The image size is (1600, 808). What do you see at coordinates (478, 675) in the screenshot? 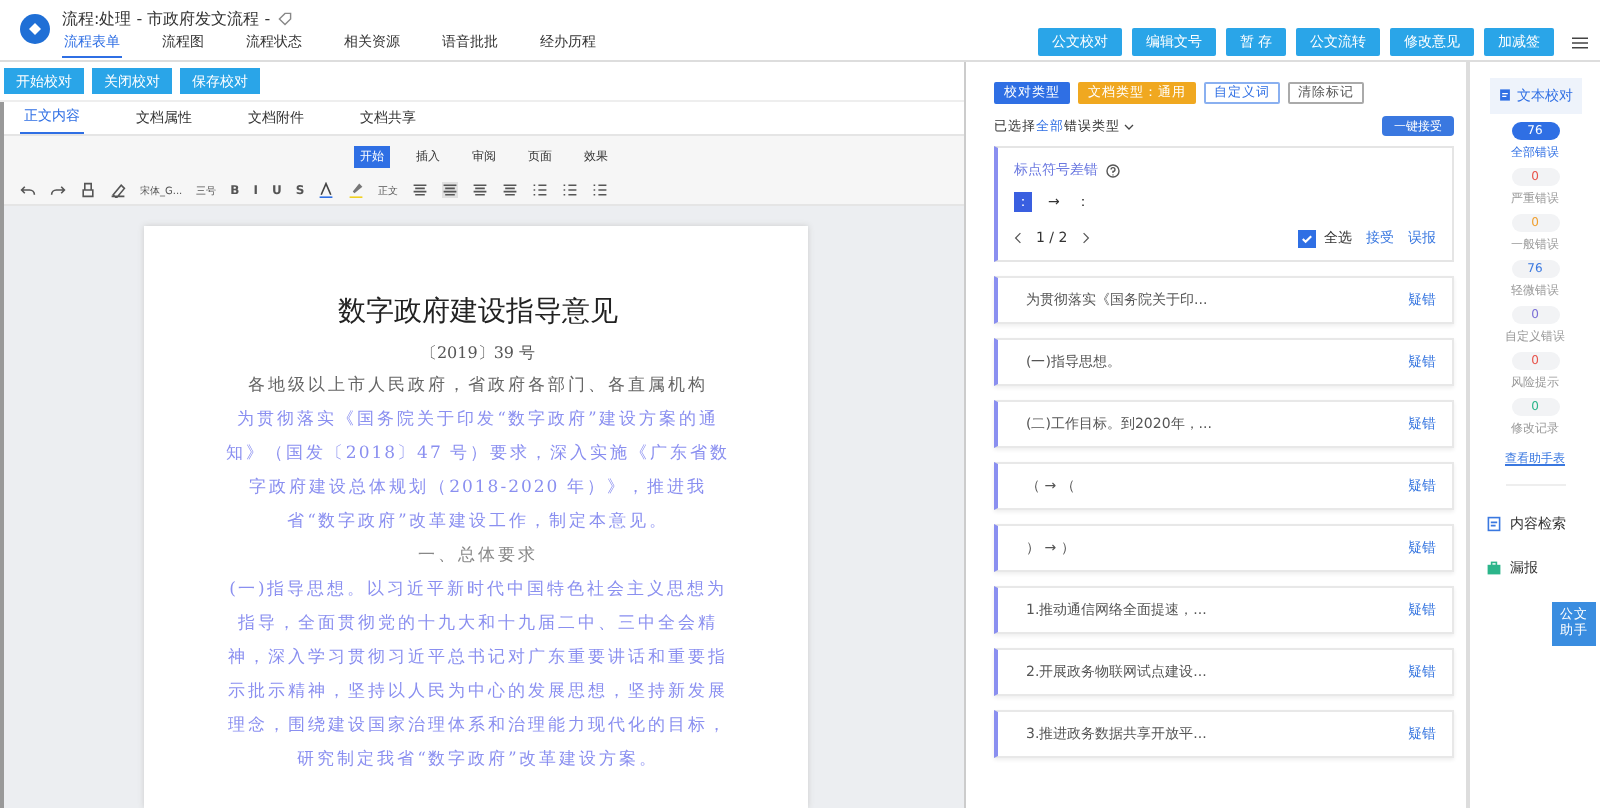
I see `marked-paragraph: (一)指导思想。以习近平新时代中国特色社会主义思想为指导，全面贯彻党的十九大和十九届二中、三中全会精神，深入学习贯彻习近平总书记对广东重要讲话和重要指示批示精神，坚持以人民为中心的发展思想，坚持新发展理念，围绕建设国家治理体系和治理能力现代化的目标，研究制定我省“数字政府”改革建设方案。` at bounding box center [478, 675].